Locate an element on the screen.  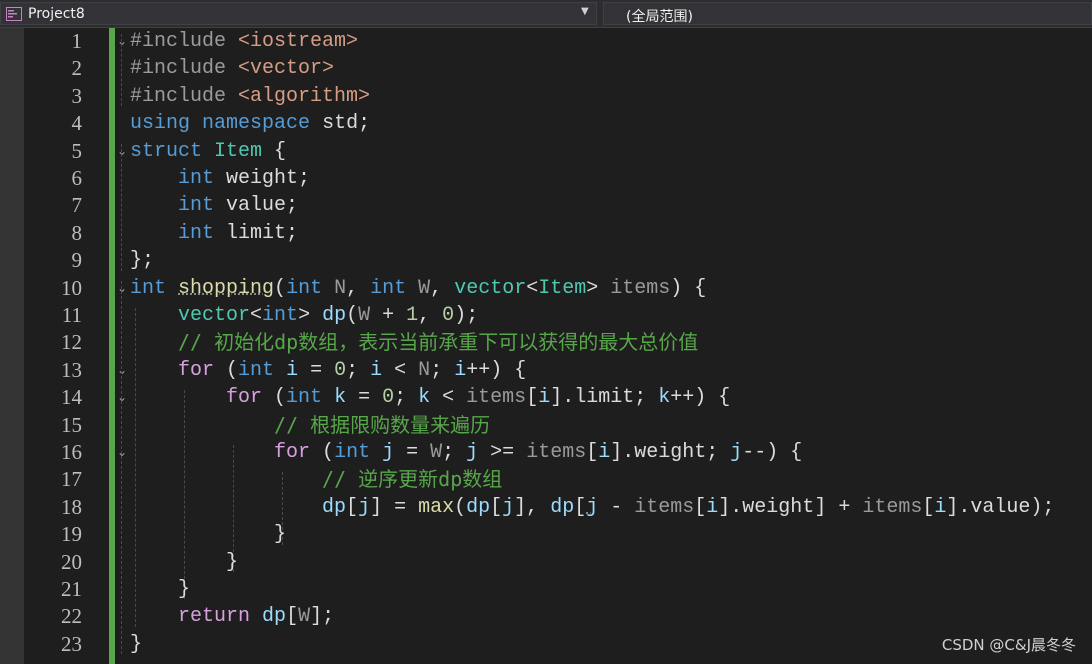
code-token: // 逆序更新dp数组 is located at coordinates (412, 479).